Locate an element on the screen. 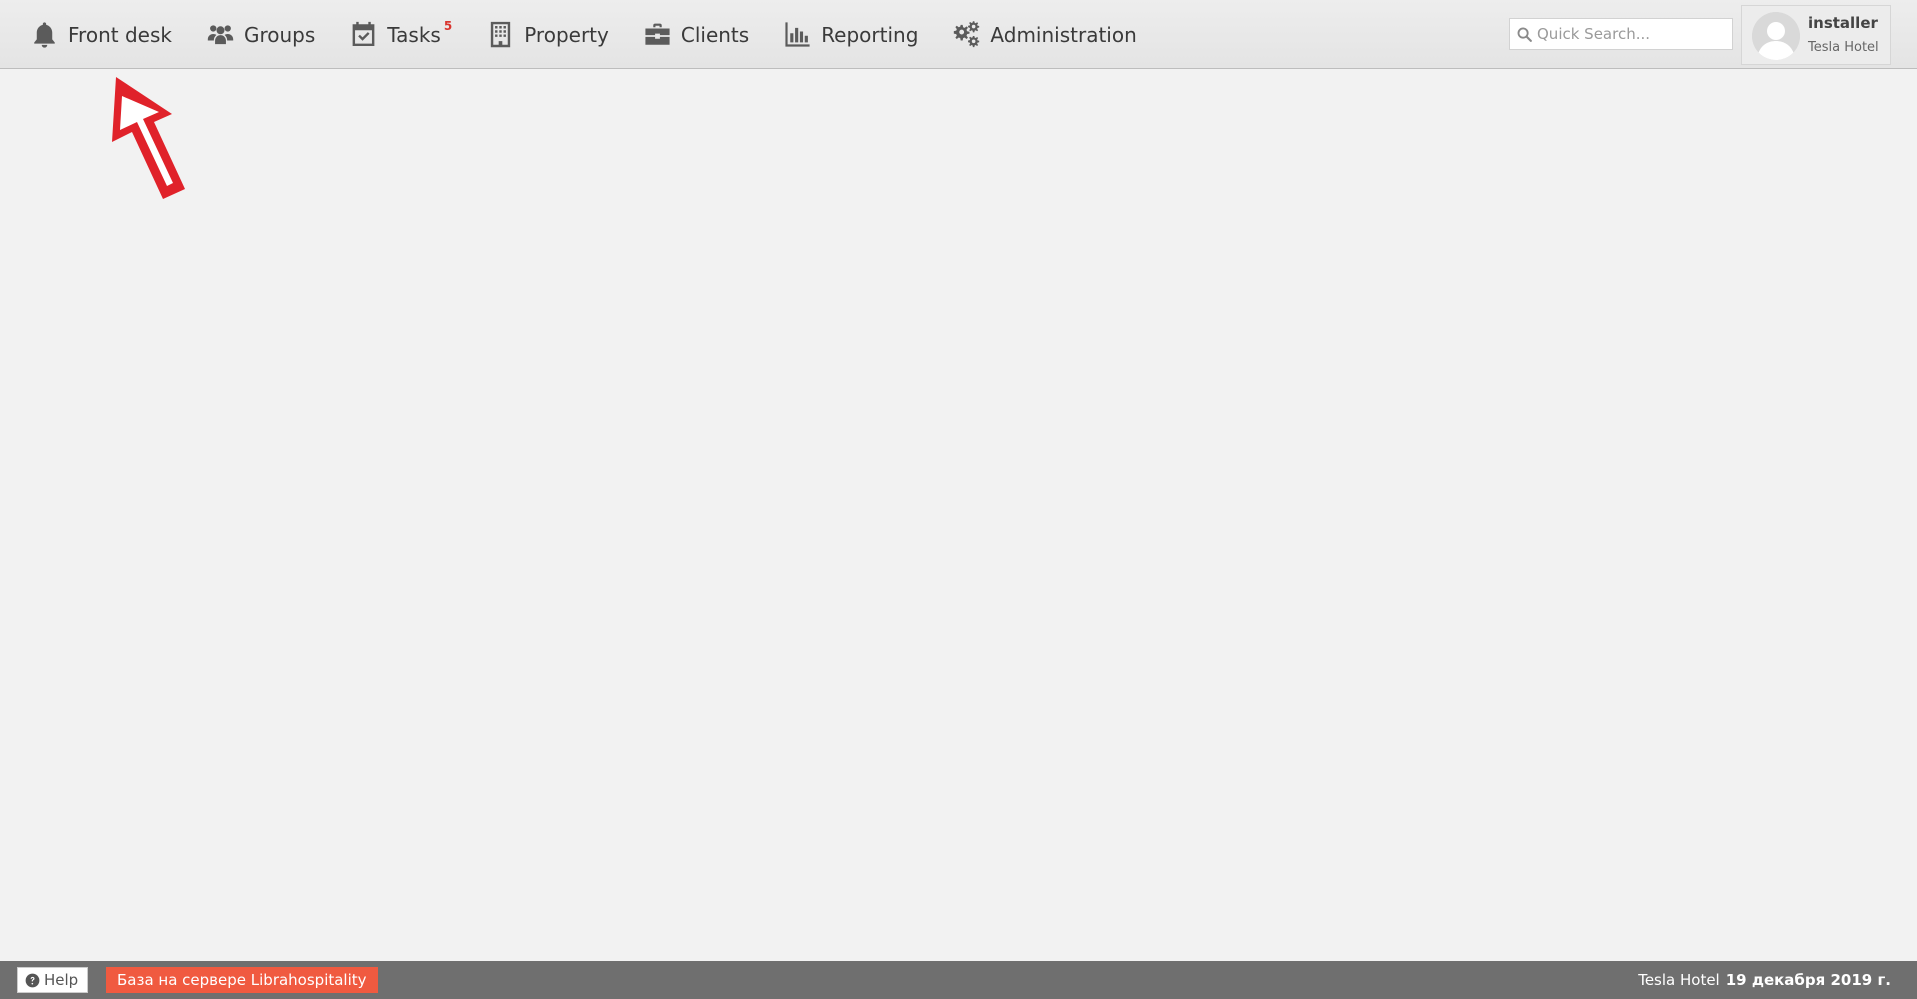 The height and width of the screenshot is (999, 1917). quick-search is located at coordinates (1621, 34).